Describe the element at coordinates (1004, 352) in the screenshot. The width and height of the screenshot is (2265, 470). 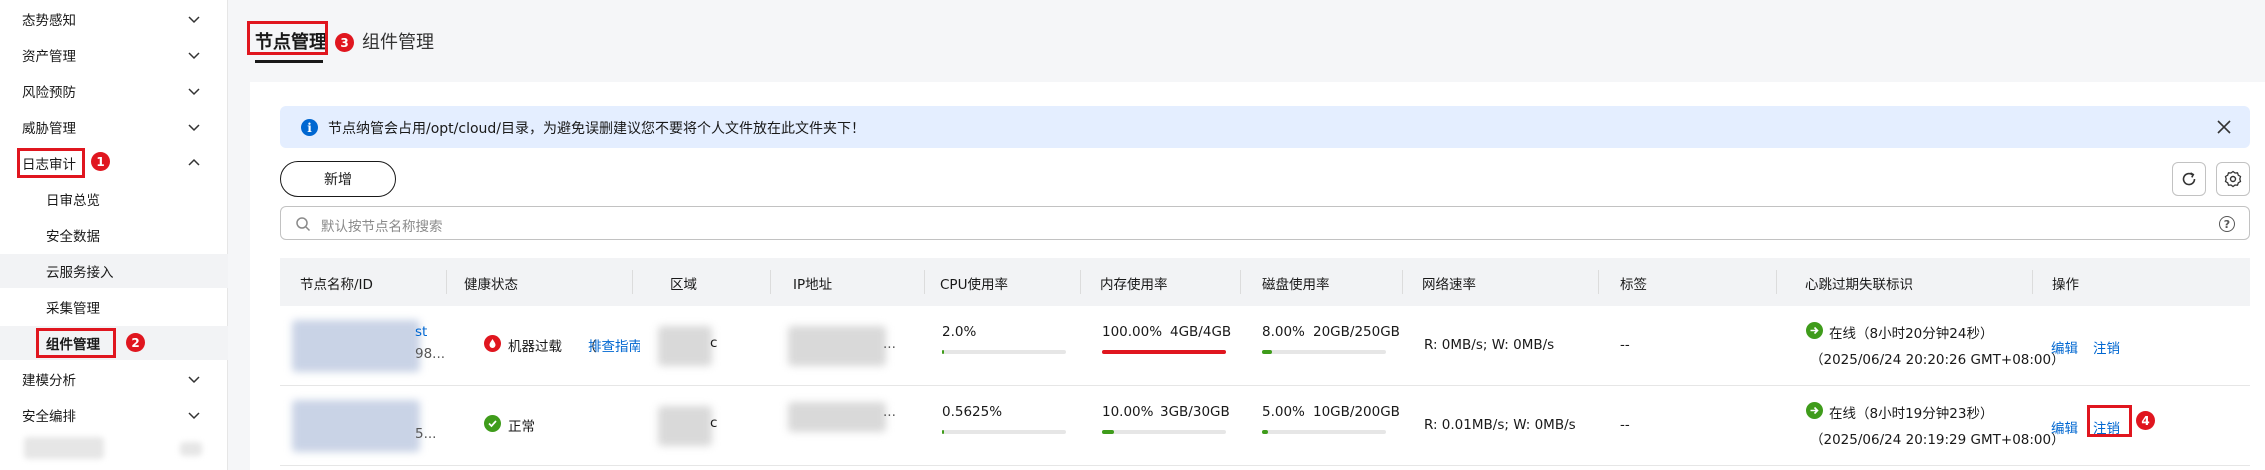
I see `cpu-usage-bar` at that location.